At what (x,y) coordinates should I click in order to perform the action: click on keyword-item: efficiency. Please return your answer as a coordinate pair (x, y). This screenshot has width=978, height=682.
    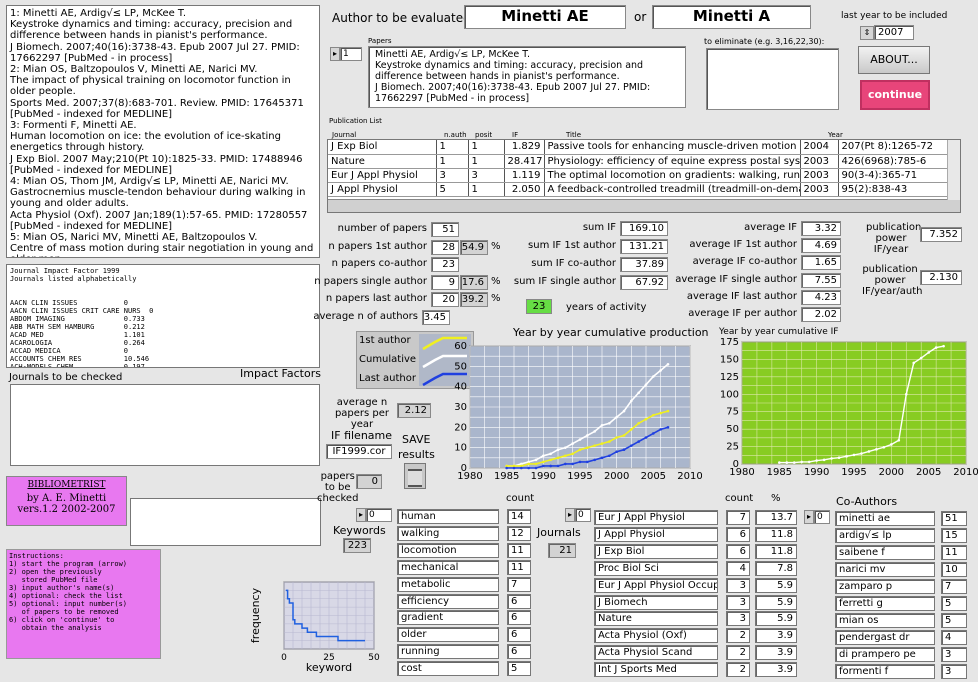
    Looking at the image, I should click on (448, 601).